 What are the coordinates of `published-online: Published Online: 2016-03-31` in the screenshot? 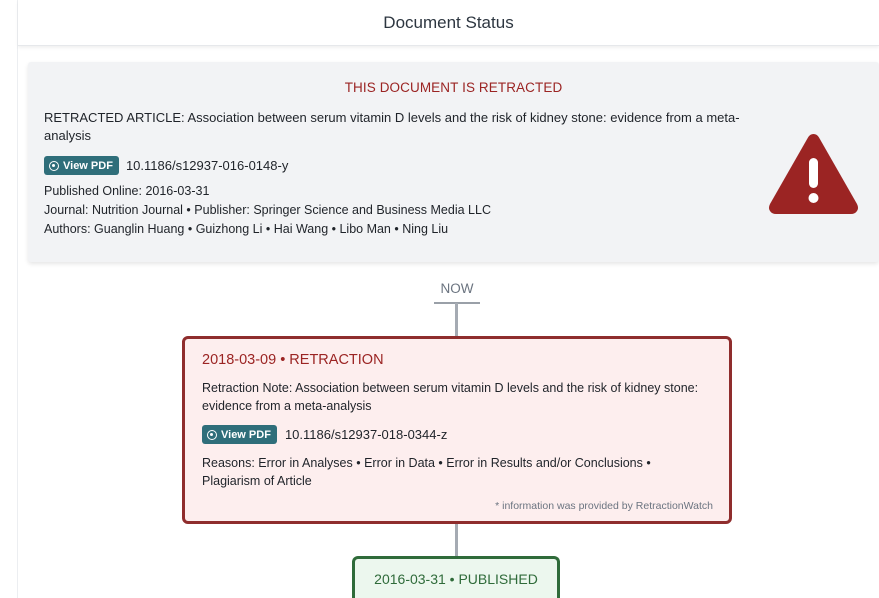 It's located at (127, 191).